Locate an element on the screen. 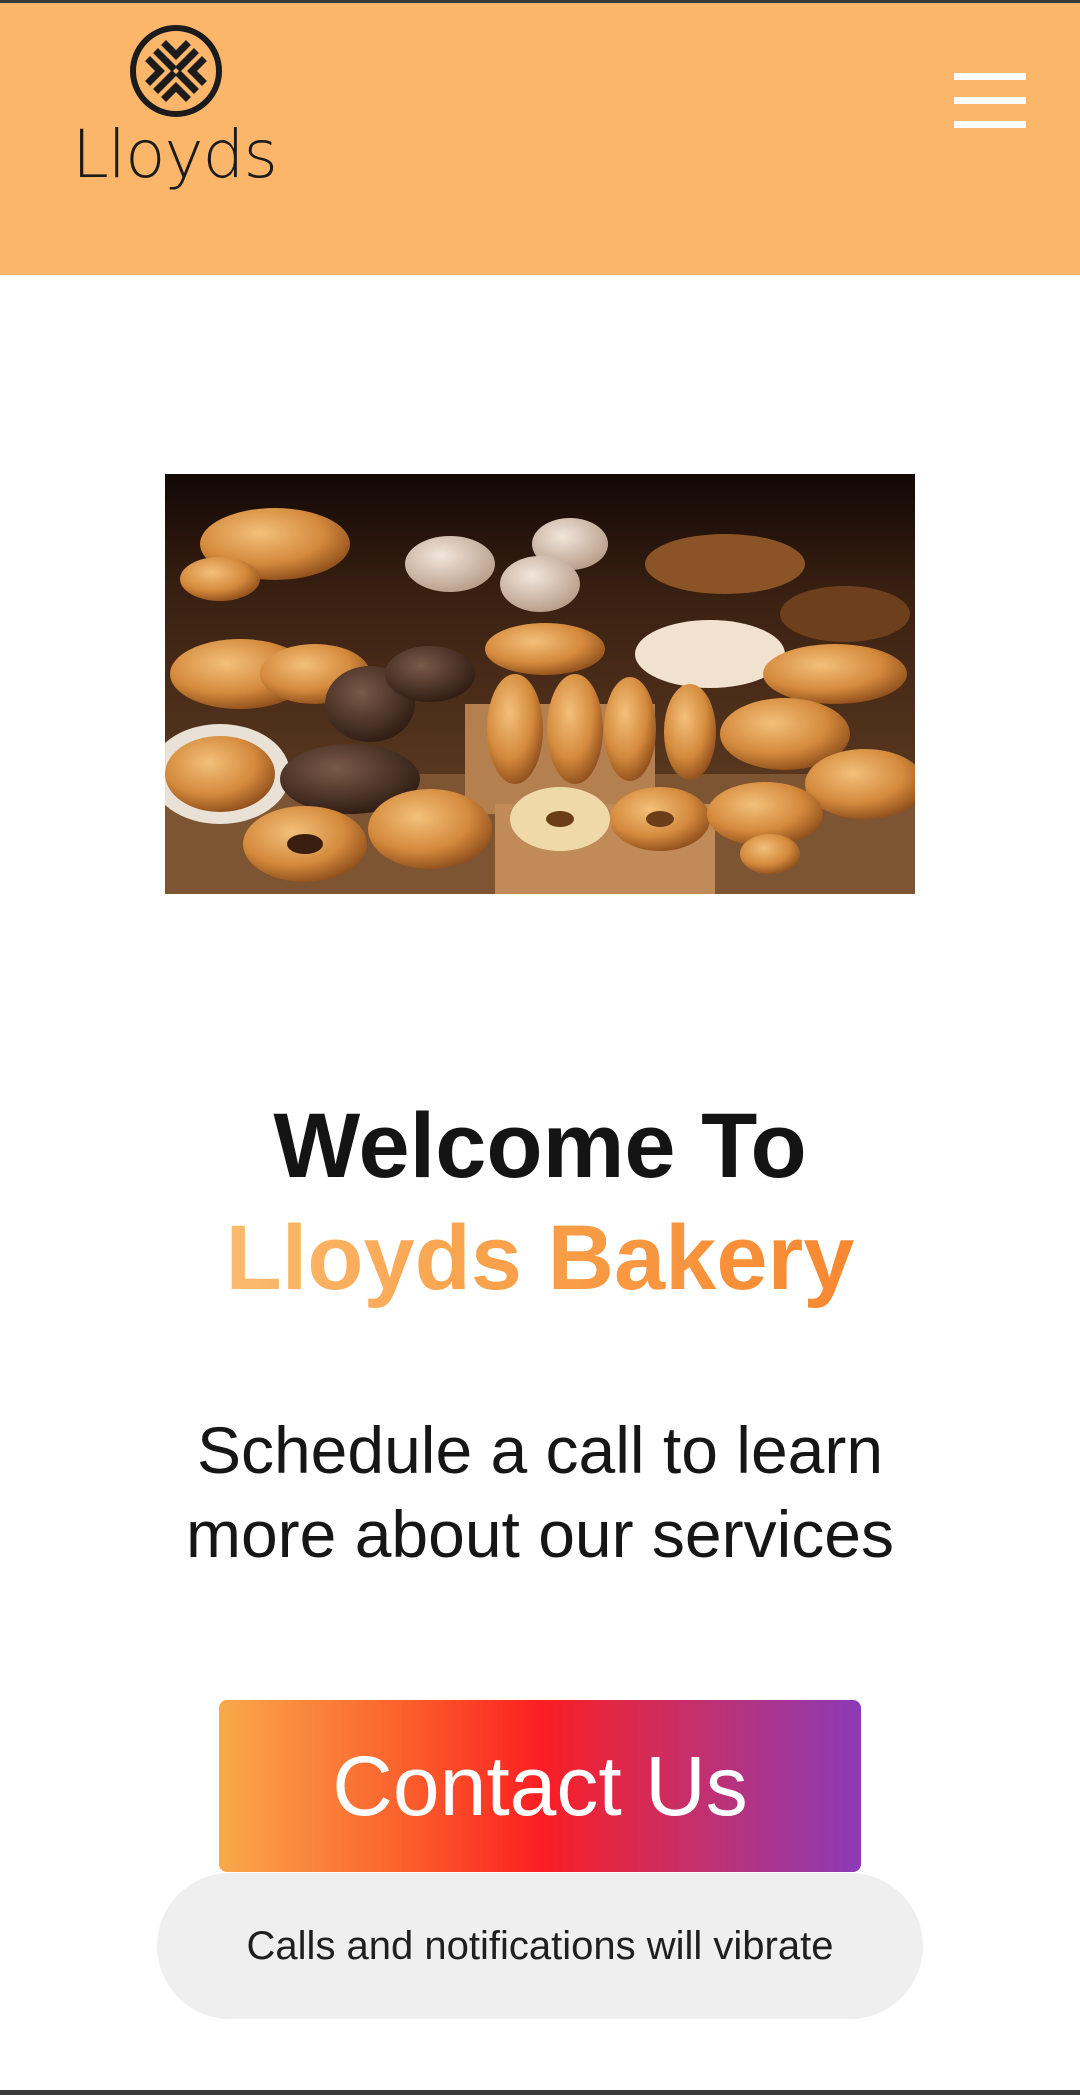 The image size is (1080, 2095). bakery-pastries-image is located at coordinates (540, 684).